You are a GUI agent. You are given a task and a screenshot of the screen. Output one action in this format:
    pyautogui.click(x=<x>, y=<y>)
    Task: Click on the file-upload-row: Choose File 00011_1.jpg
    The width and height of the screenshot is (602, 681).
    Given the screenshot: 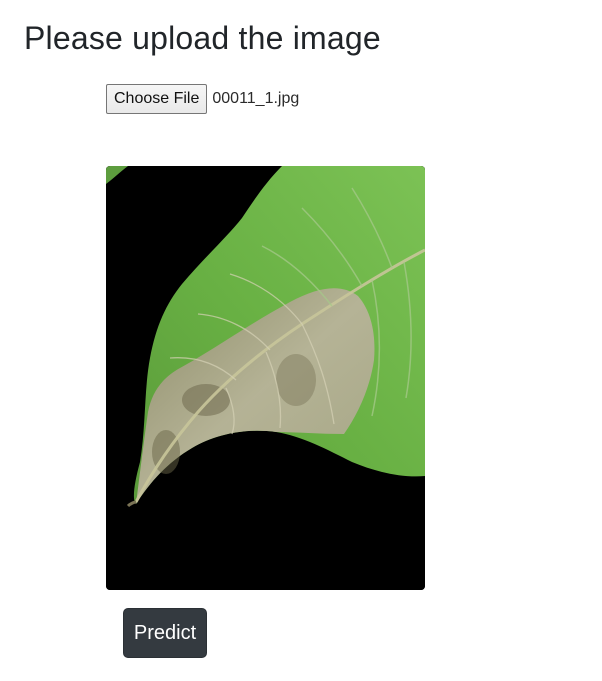 What is the action you would take?
    pyautogui.click(x=202, y=99)
    